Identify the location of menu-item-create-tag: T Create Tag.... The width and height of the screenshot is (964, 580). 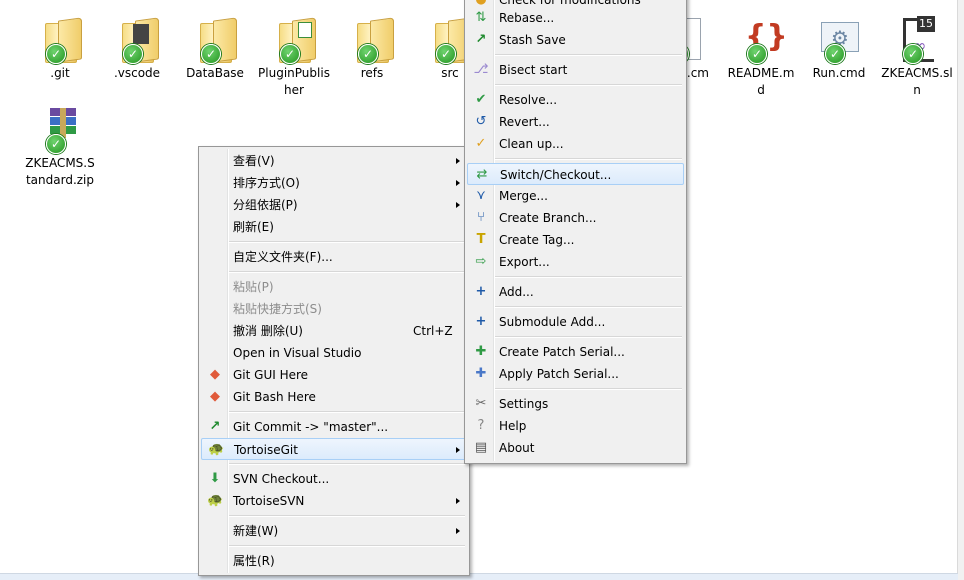
(575, 240).